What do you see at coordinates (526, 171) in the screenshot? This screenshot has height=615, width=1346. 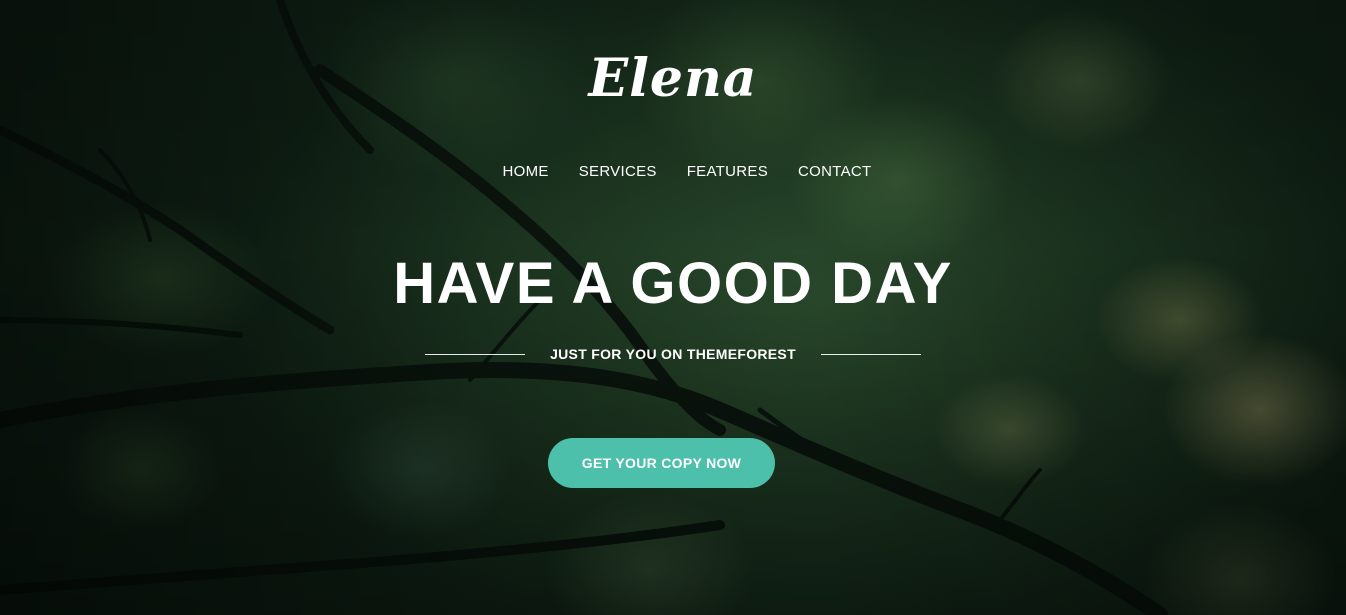 I see `nav-item-home: HOME` at bounding box center [526, 171].